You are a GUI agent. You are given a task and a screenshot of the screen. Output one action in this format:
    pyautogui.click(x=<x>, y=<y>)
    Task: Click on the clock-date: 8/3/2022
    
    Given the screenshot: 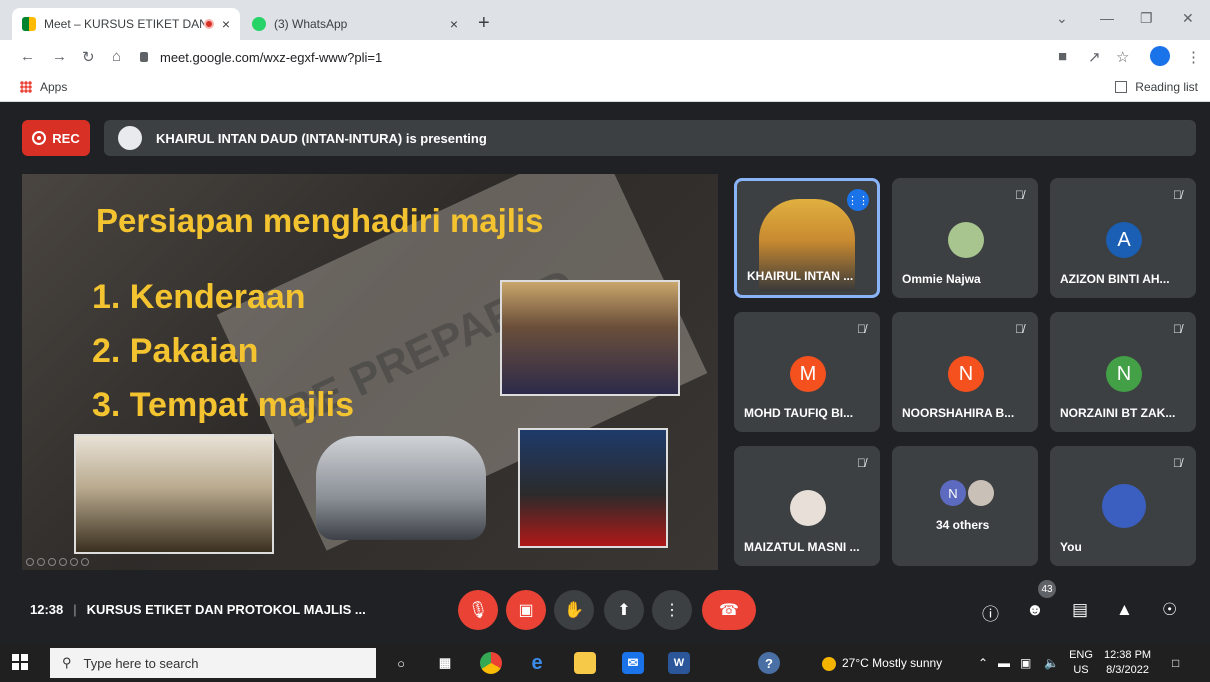 What is the action you would take?
    pyautogui.click(x=1127, y=670)
    